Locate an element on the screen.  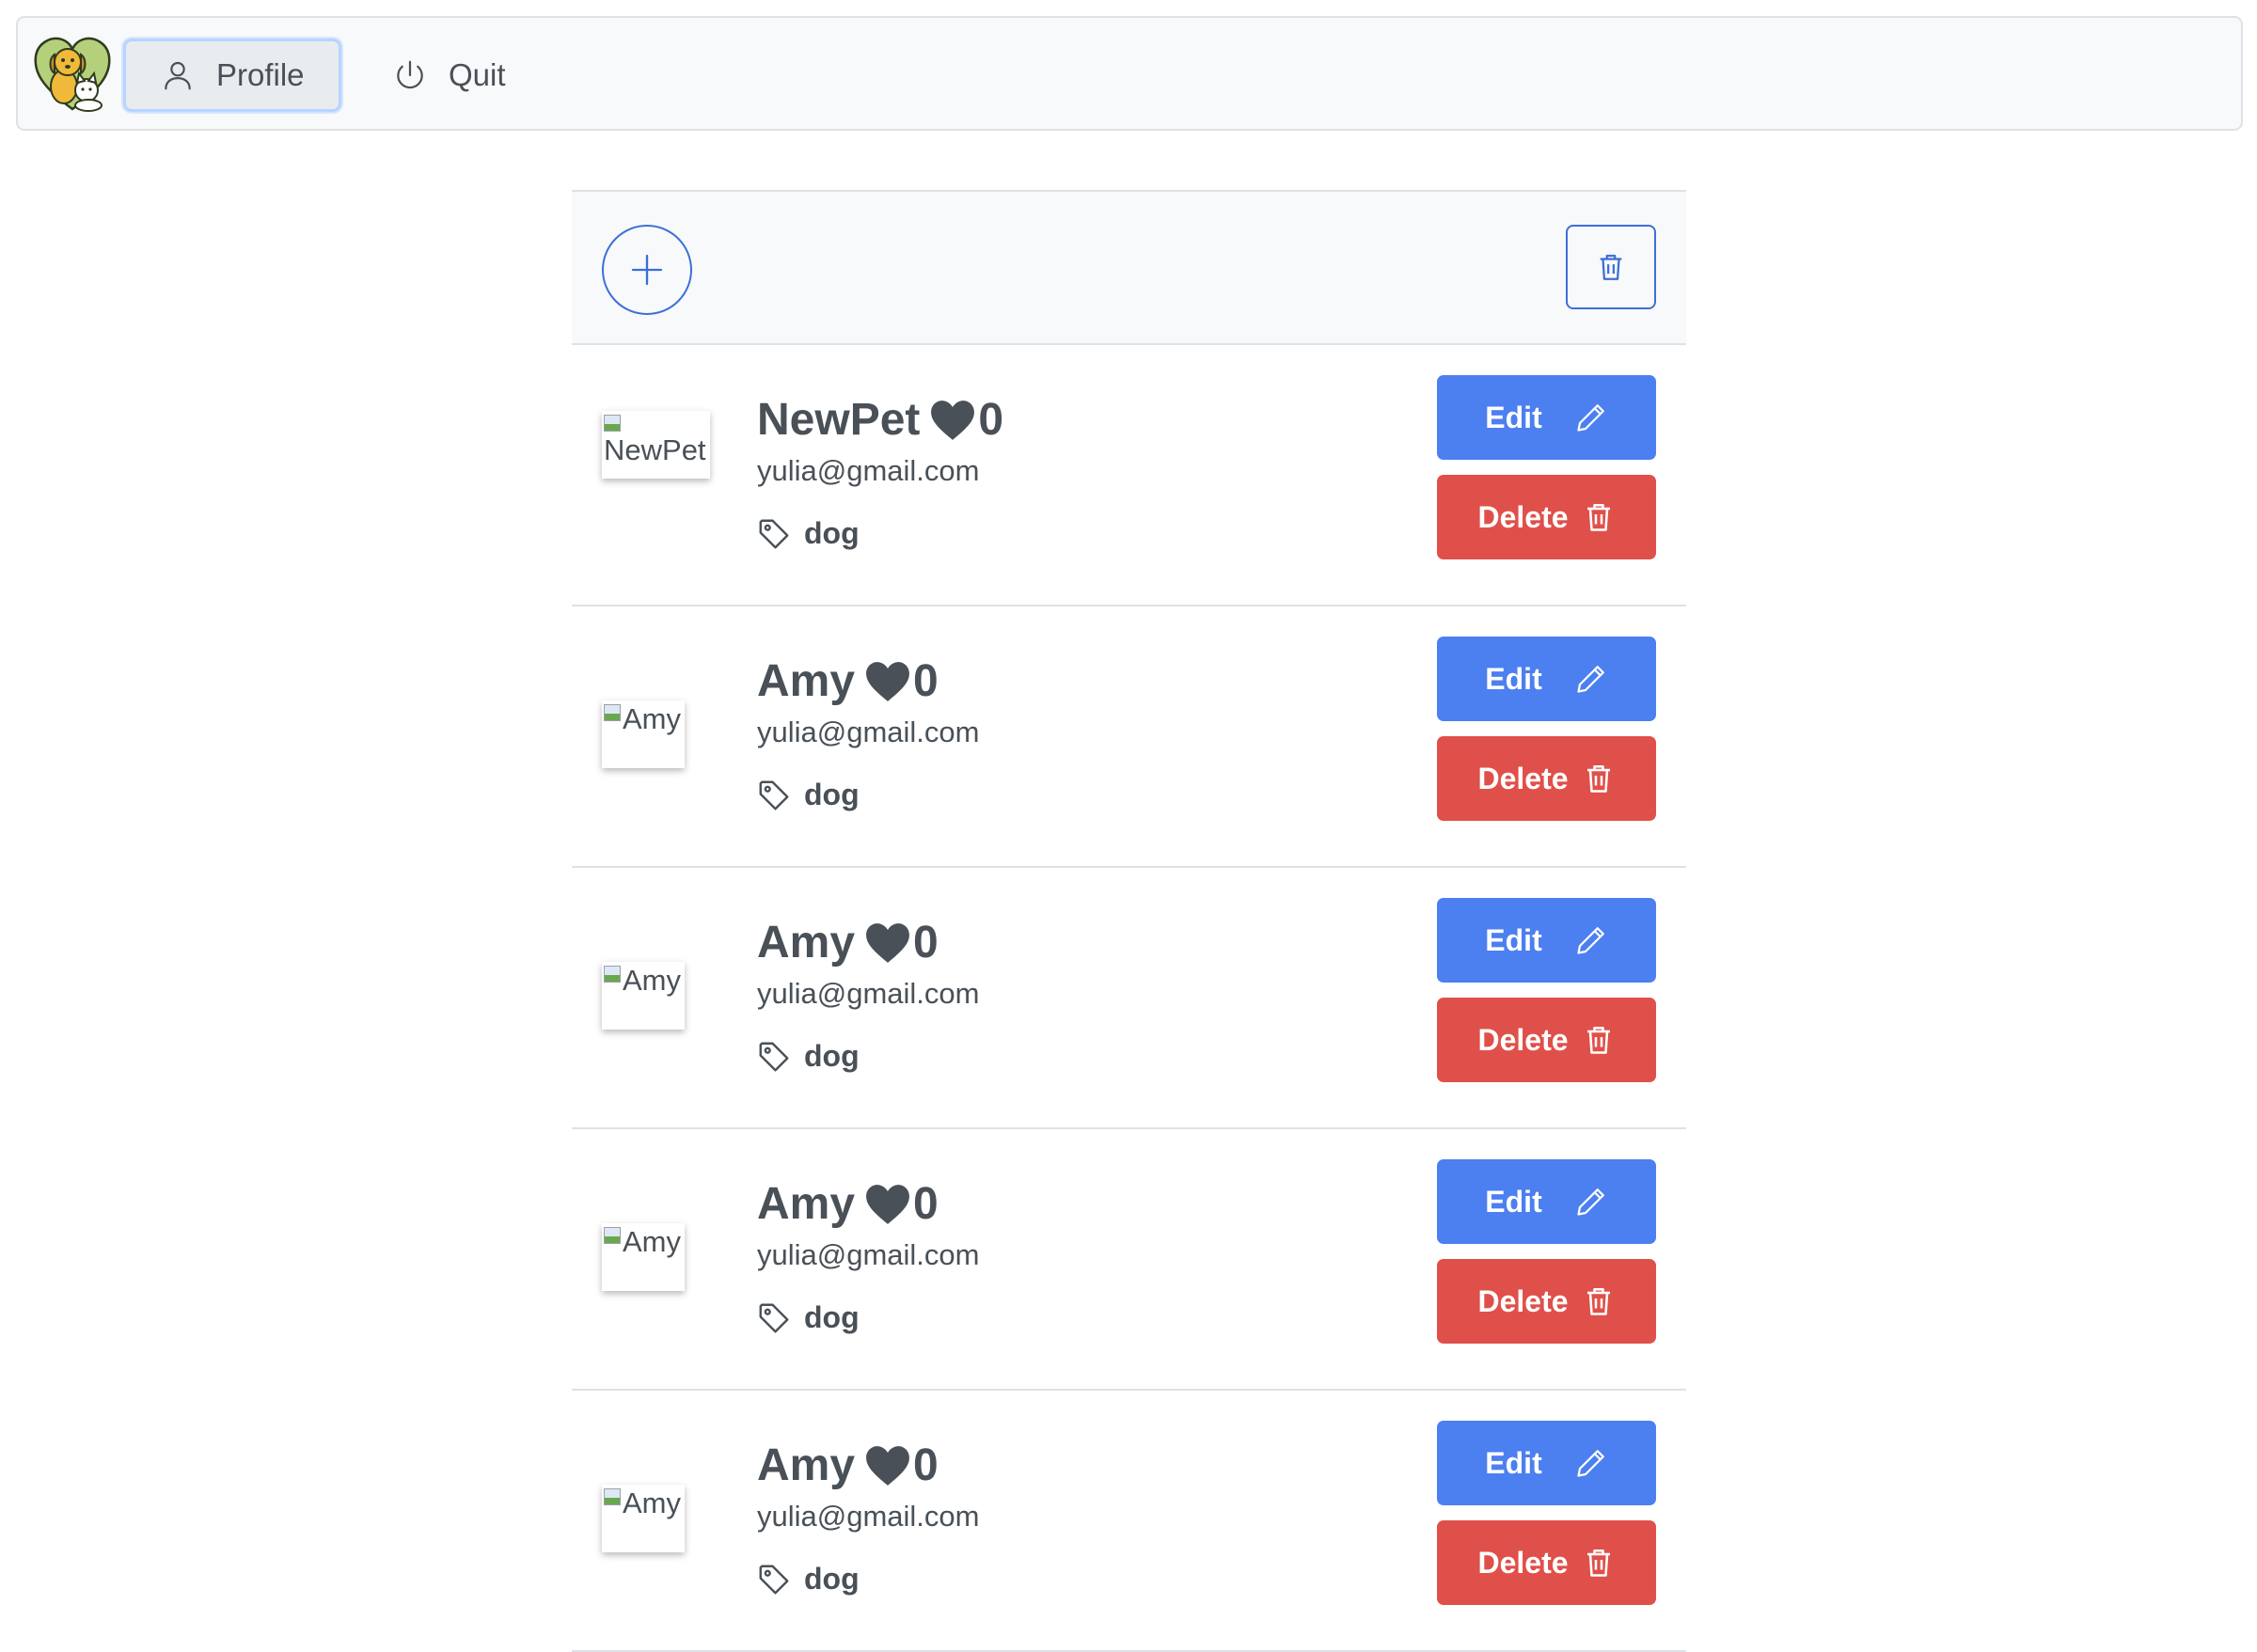
add-pet-button is located at coordinates (647, 270).